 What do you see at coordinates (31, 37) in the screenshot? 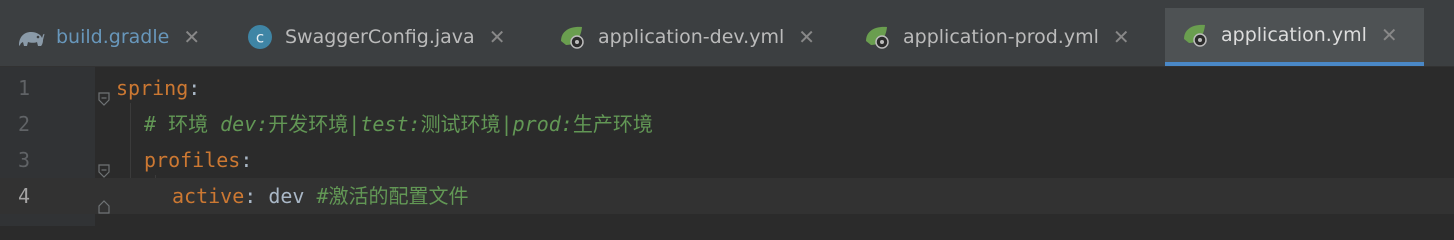
I see `gradle-icon` at bounding box center [31, 37].